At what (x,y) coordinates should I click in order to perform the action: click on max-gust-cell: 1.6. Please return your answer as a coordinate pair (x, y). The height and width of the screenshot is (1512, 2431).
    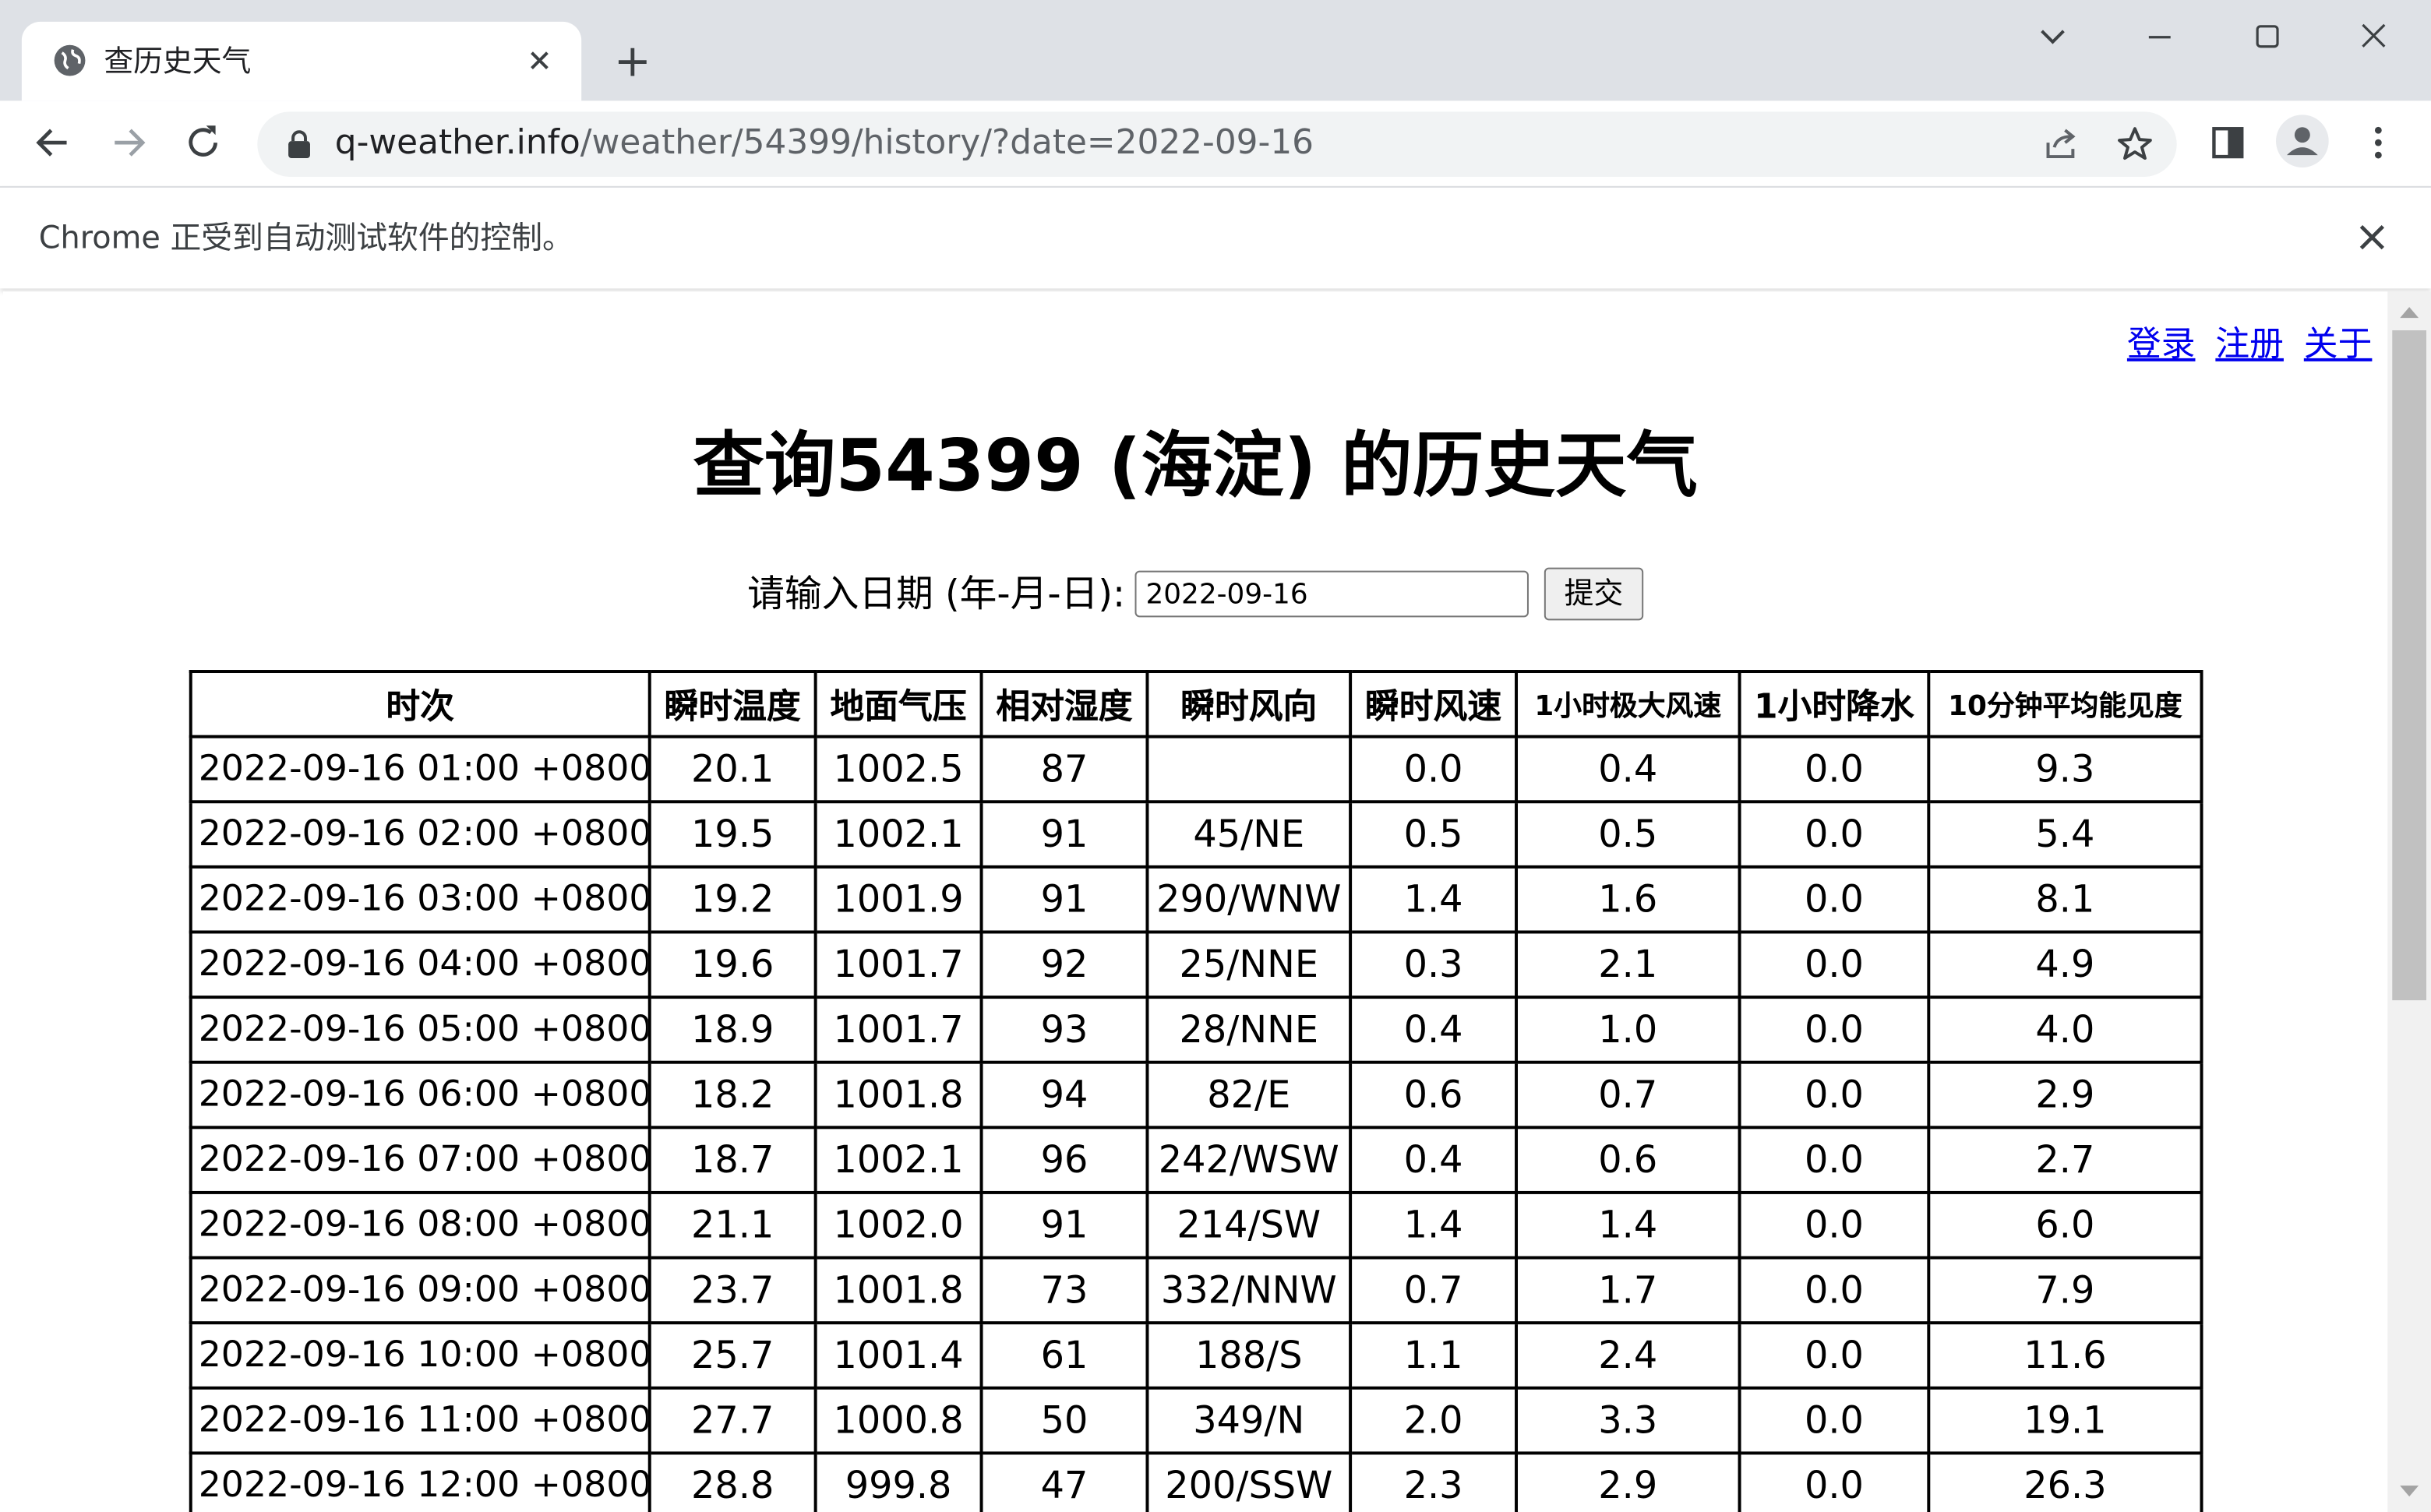
    Looking at the image, I should click on (1628, 900).